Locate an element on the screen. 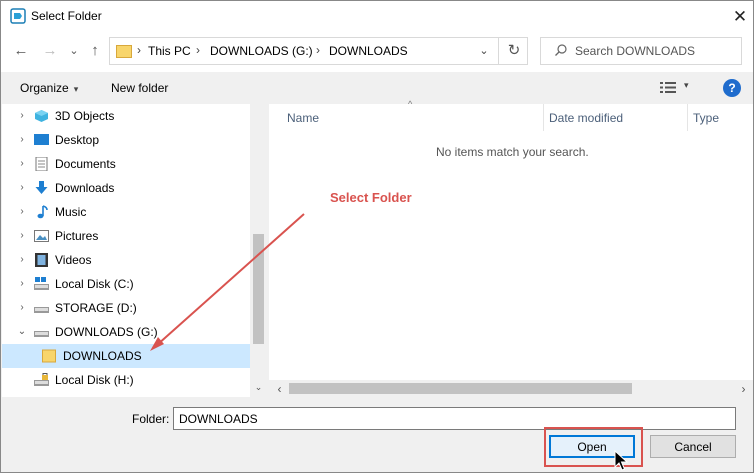  column-header-type: Type is located at coordinates (706, 118).